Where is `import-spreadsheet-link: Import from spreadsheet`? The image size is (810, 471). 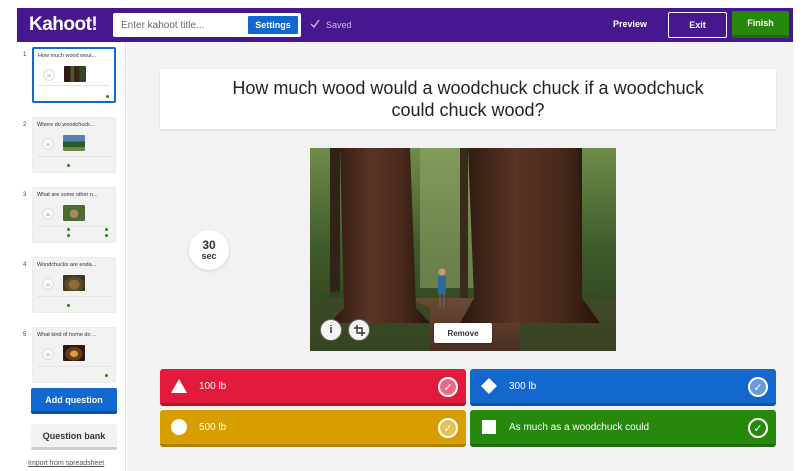 import-spreadsheet-link: Import from spreadsheet is located at coordinates (66, 463).